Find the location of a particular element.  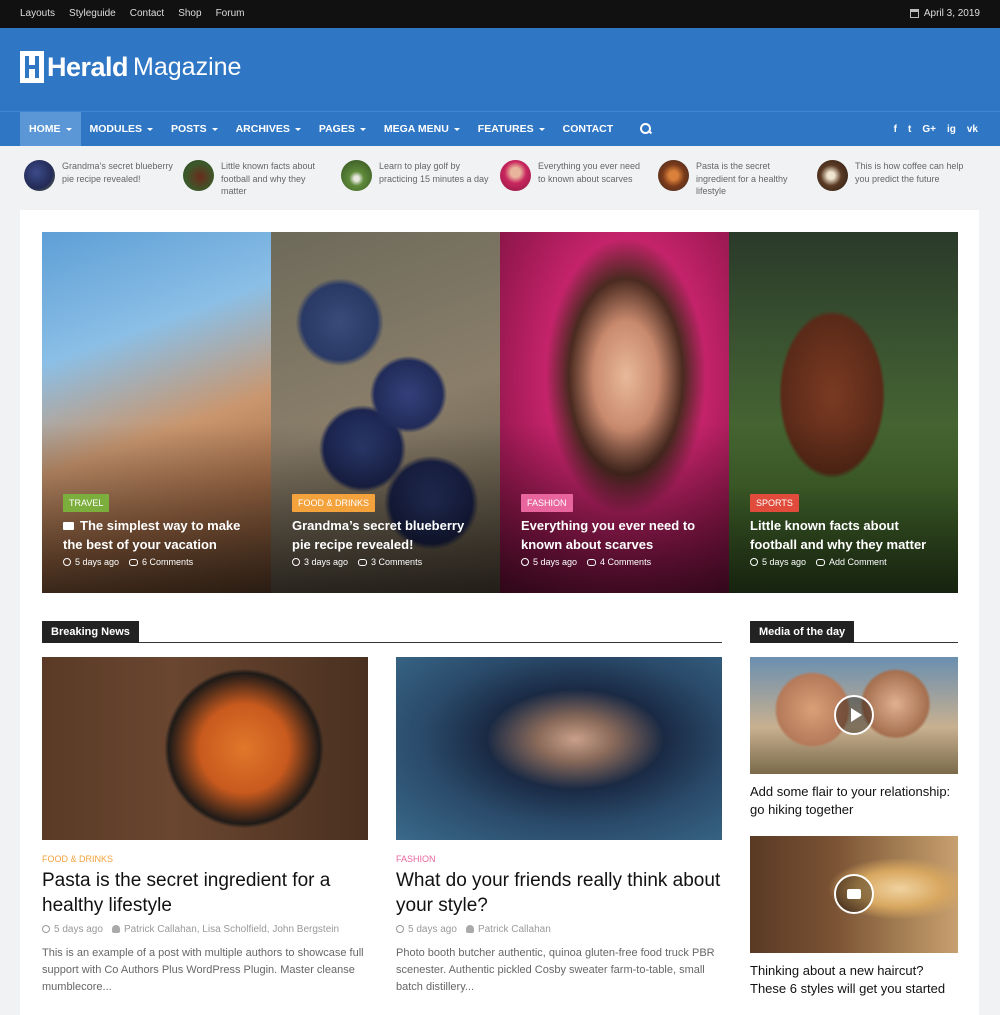

slide-comments-text: 3 Comments is located at coordinates (397, 562).